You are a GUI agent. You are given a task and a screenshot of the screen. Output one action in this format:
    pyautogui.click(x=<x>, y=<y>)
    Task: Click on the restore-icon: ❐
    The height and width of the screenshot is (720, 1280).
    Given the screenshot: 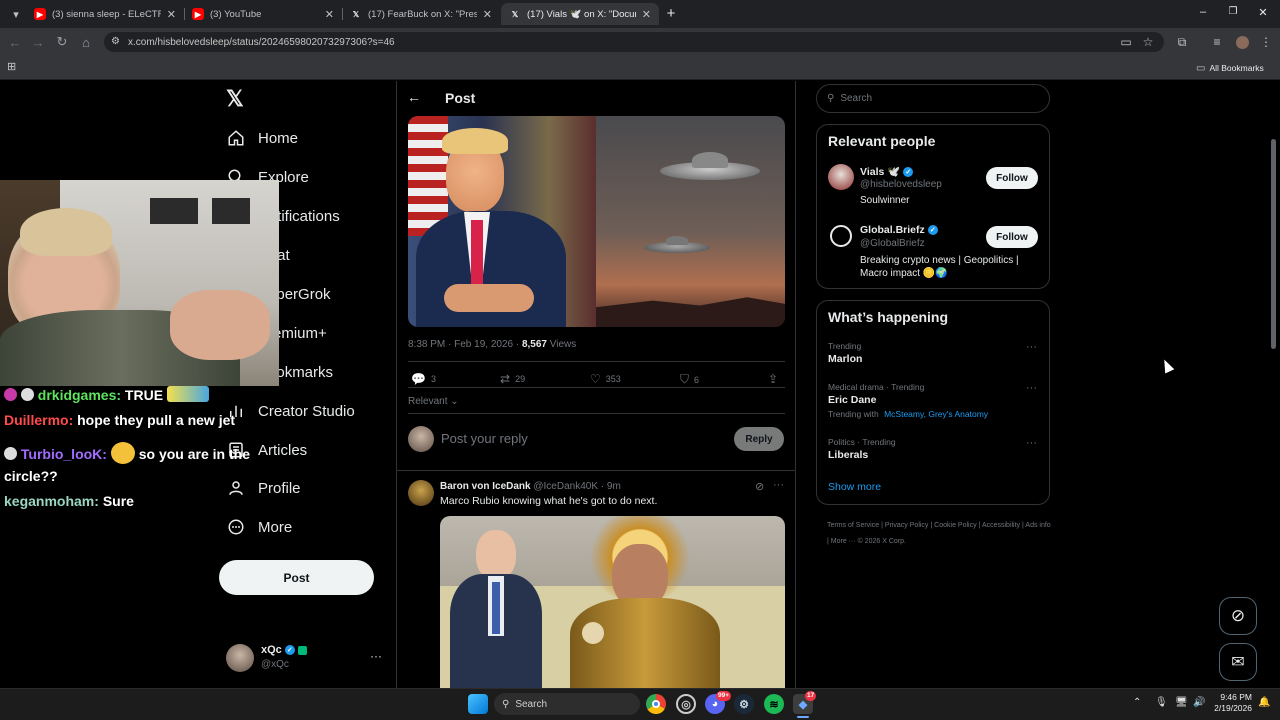 What is the action you would take?
    pyautogui.click(x=1233, y=13)
    